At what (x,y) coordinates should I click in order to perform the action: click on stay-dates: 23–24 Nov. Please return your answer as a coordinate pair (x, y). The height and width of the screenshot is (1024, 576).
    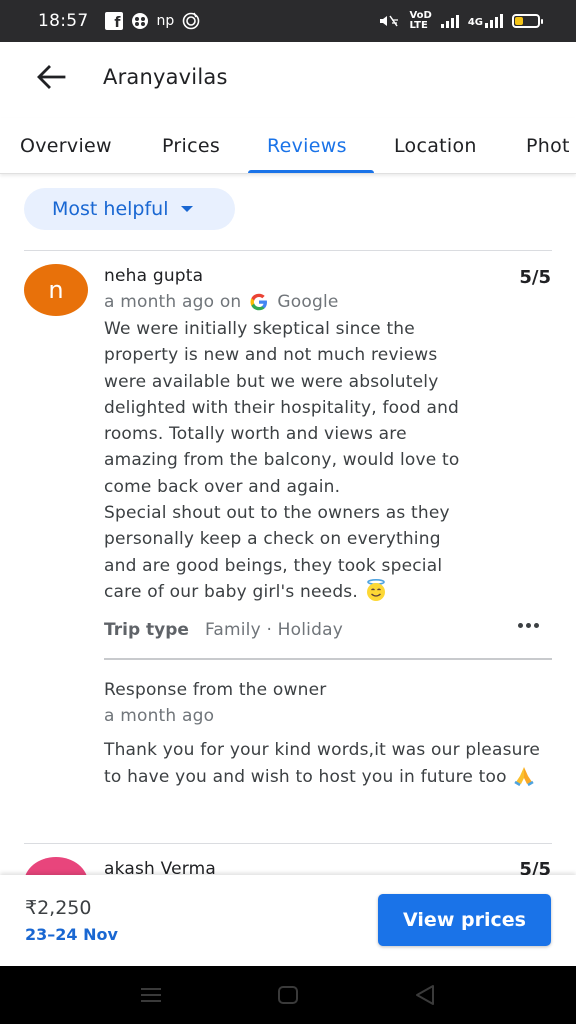
    Looking at the image, I should click on (71, 934).